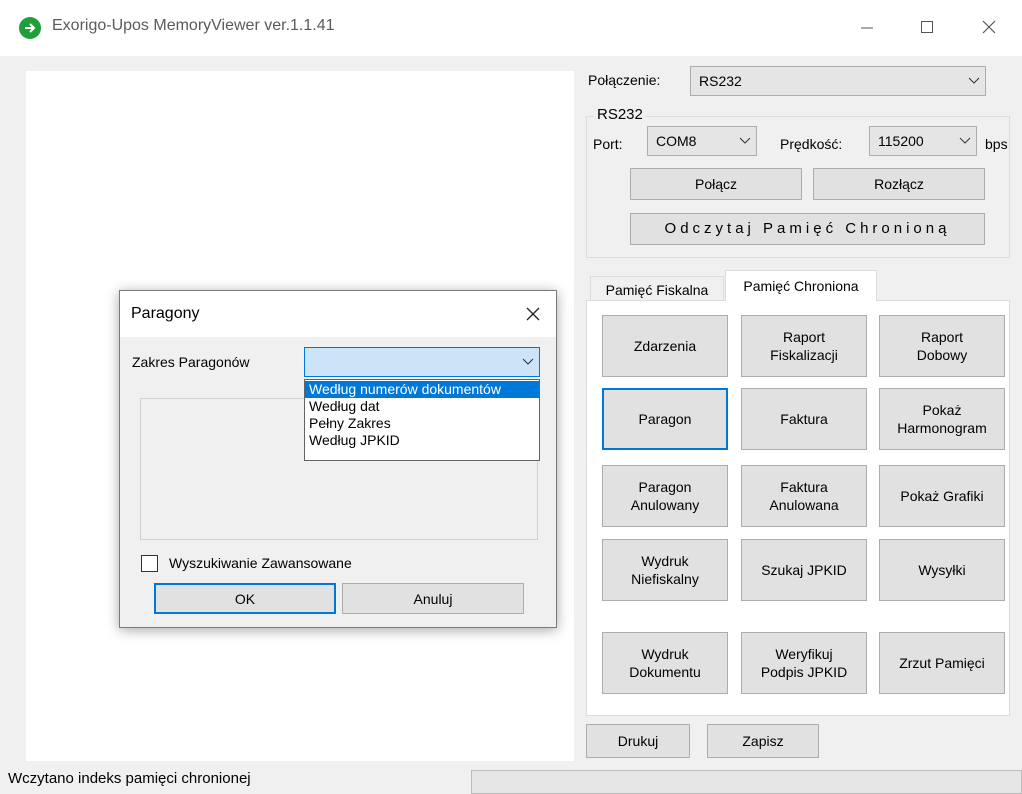 The image size is (1022, 794). What do you see at coordinates (657, 289) in the screenshot?
I see `tab-fiscal-memory: Pamięć Fiskalna` at bounding box center [657, 289].